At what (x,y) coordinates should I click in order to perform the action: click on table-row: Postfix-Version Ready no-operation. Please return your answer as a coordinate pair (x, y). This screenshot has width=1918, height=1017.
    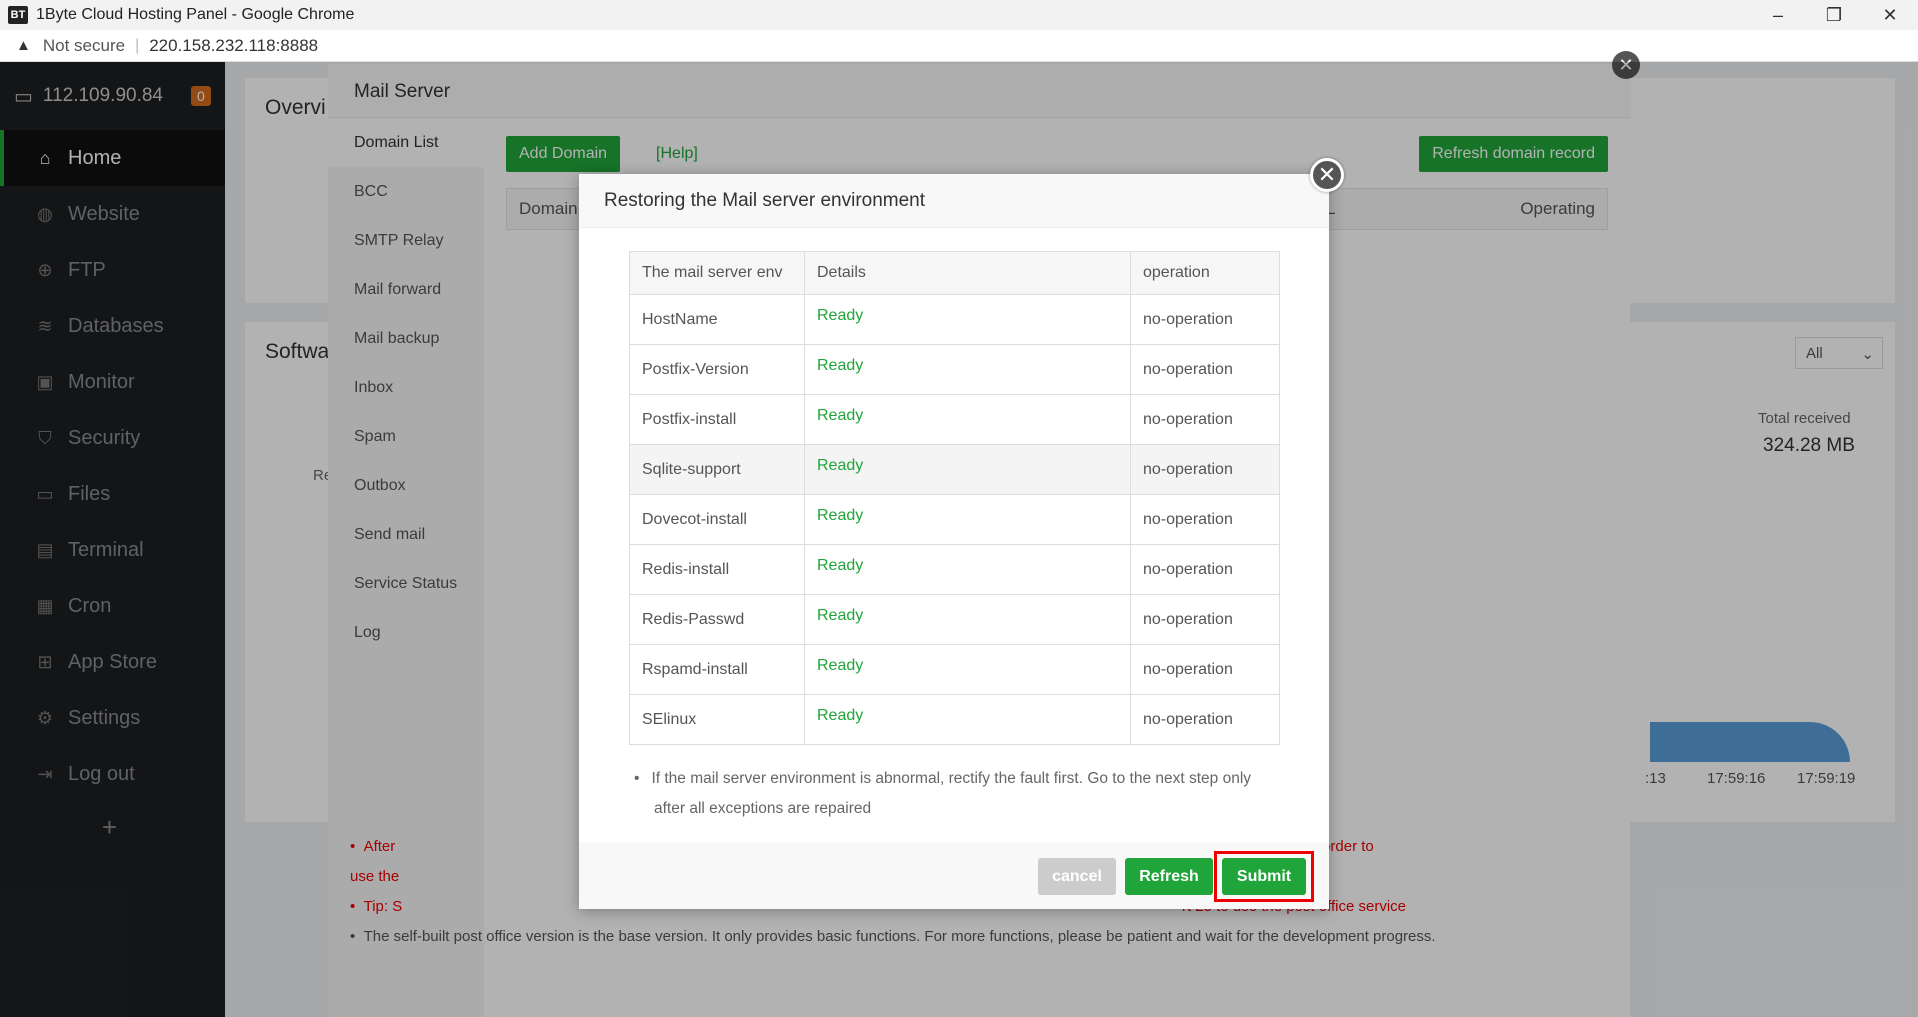
    Looking at the image, I should click on (954, 369).